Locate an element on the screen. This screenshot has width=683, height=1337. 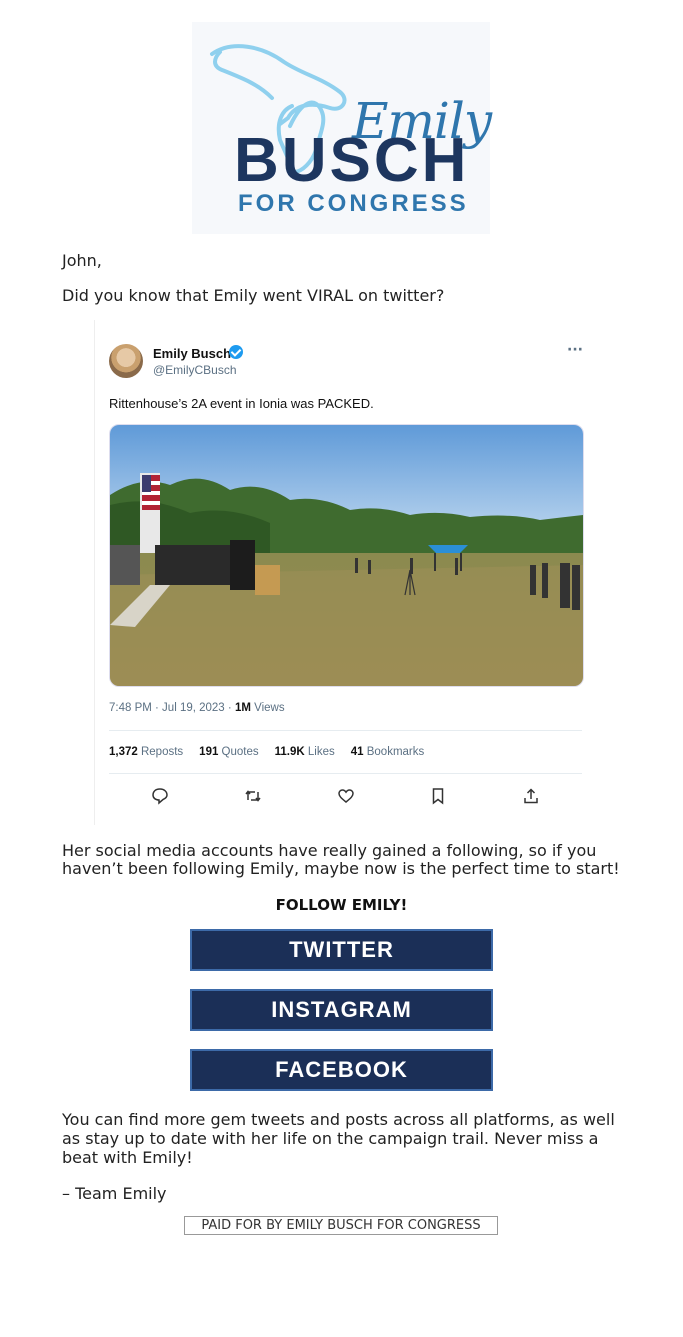
repost-icon is located at coordinates (253, 796).